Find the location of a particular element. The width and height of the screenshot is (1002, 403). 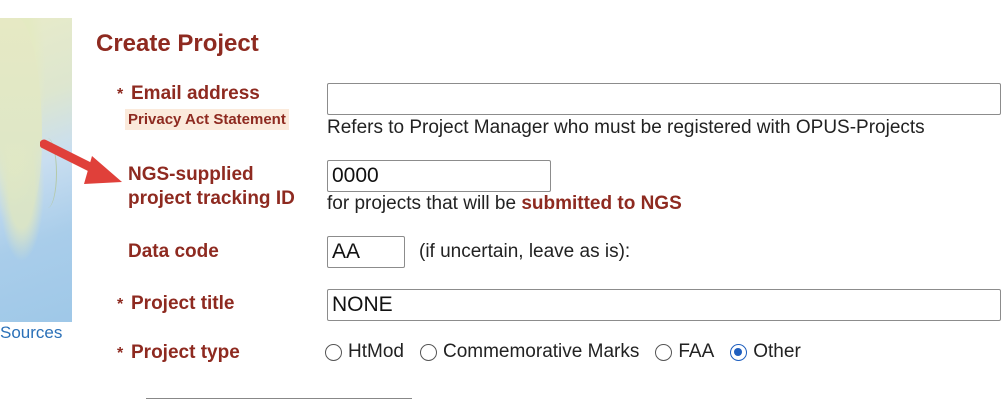

radio-option-commemorative-marks: Commemorative Marks is located at coordinates (529, 352).